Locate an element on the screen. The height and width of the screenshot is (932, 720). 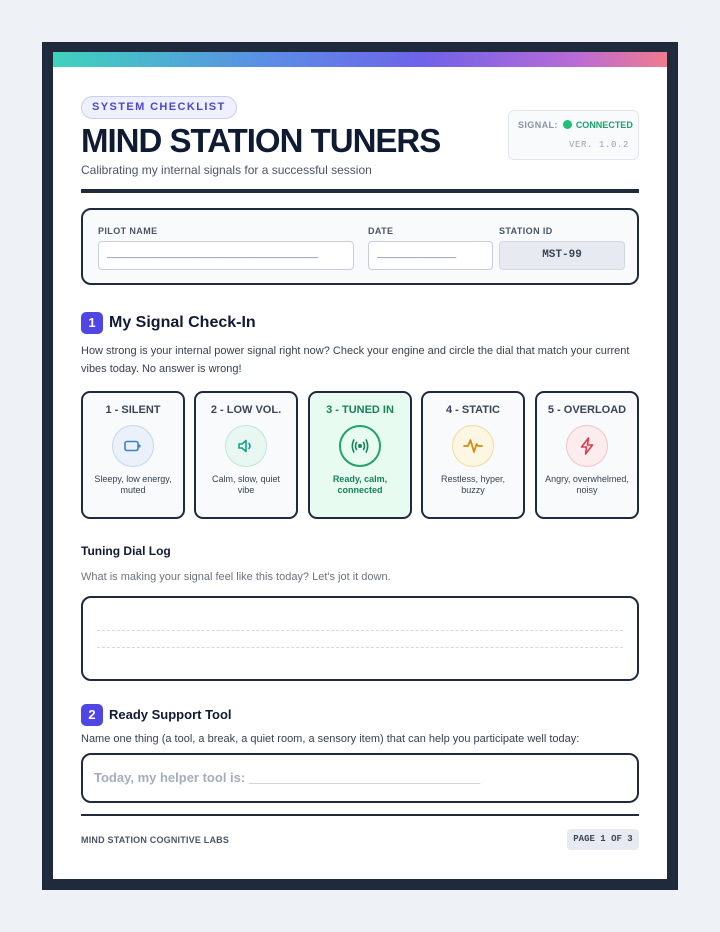
card-title: 5 - OVERLOAD is located at coordinates (587, 410).